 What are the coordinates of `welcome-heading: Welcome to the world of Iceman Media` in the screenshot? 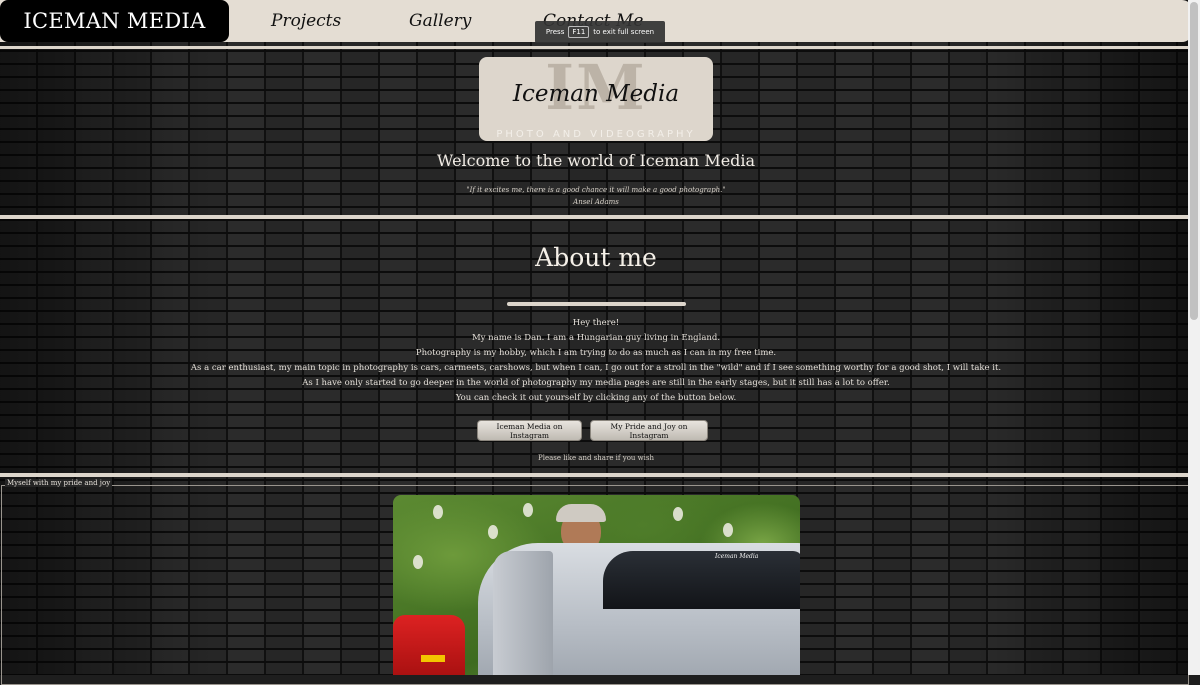 It's located at (596, 160).